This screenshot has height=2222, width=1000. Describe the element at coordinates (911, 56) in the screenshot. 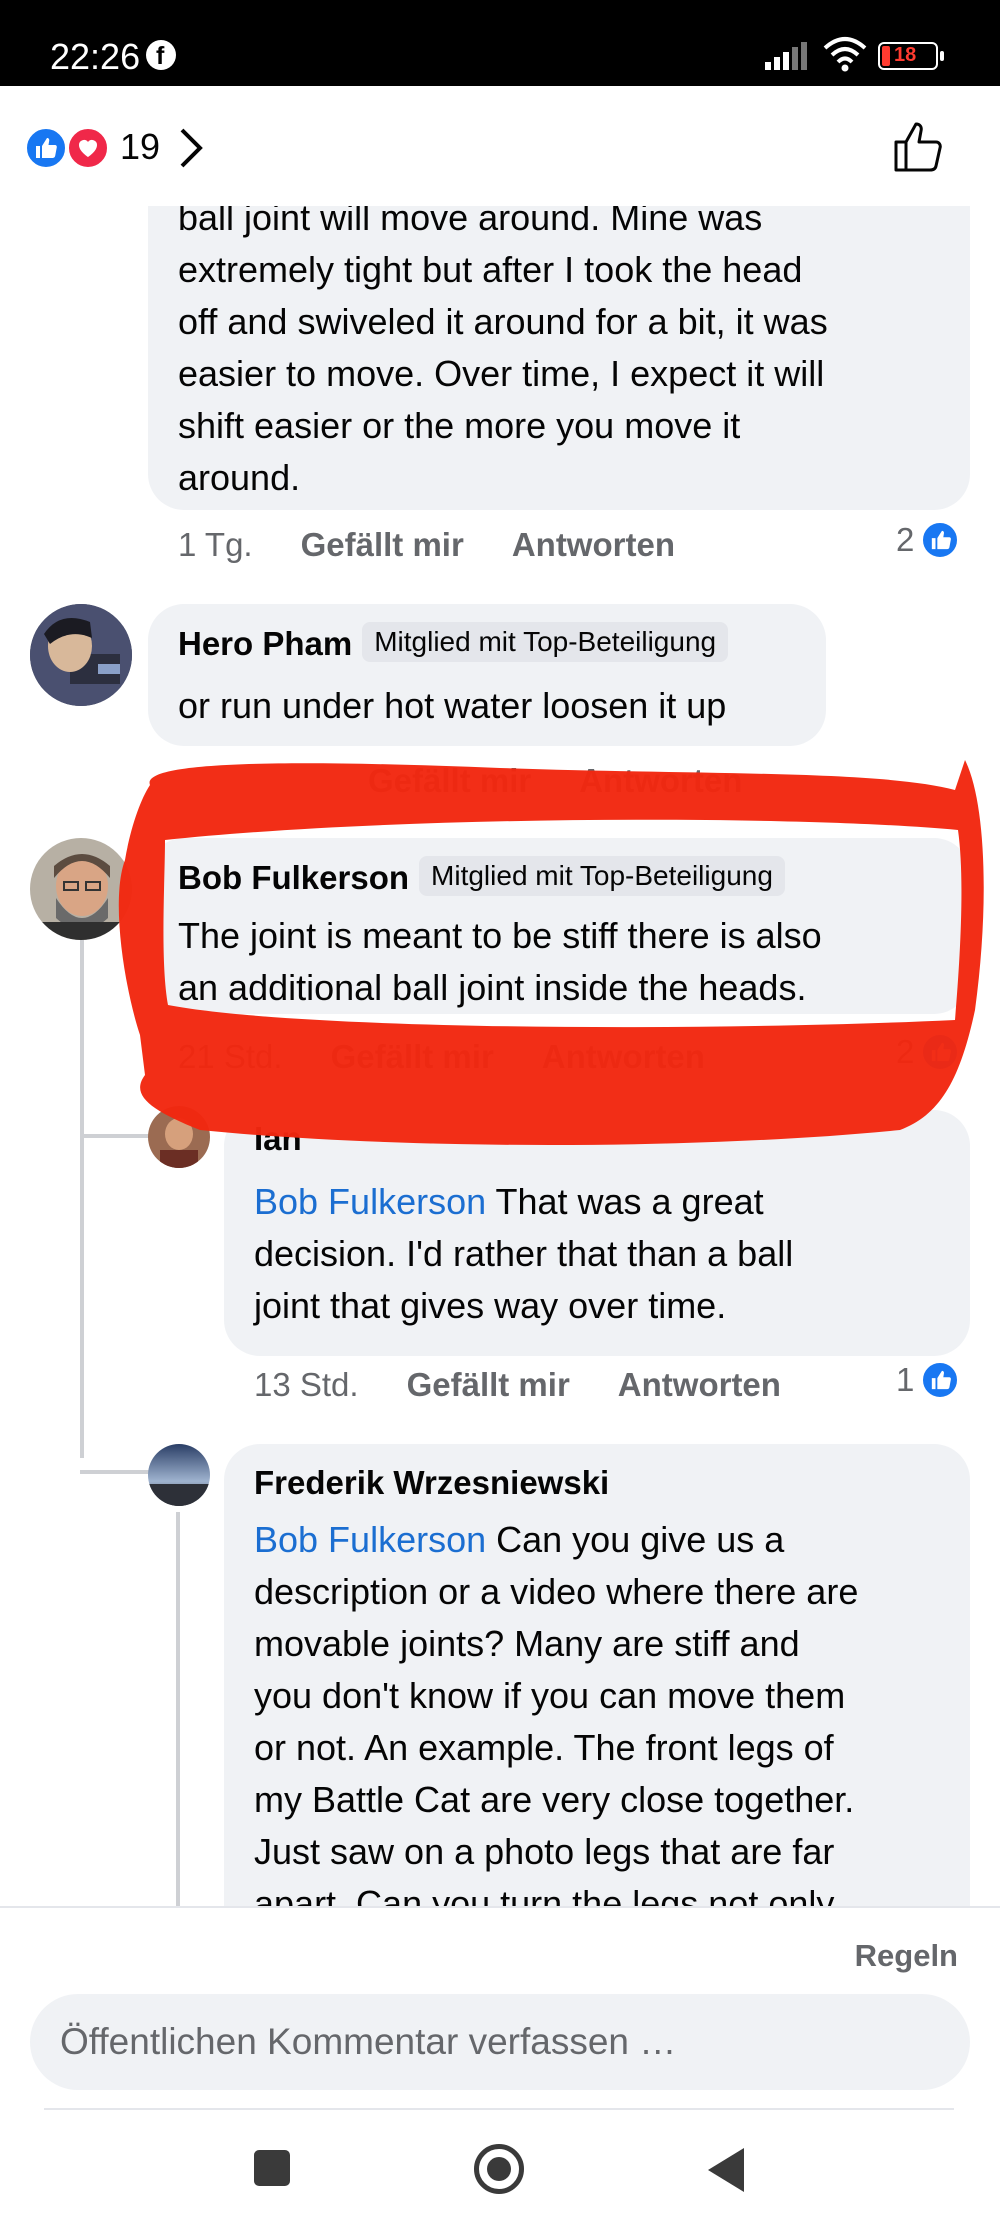

I see `battery-icon: 18` at that location.